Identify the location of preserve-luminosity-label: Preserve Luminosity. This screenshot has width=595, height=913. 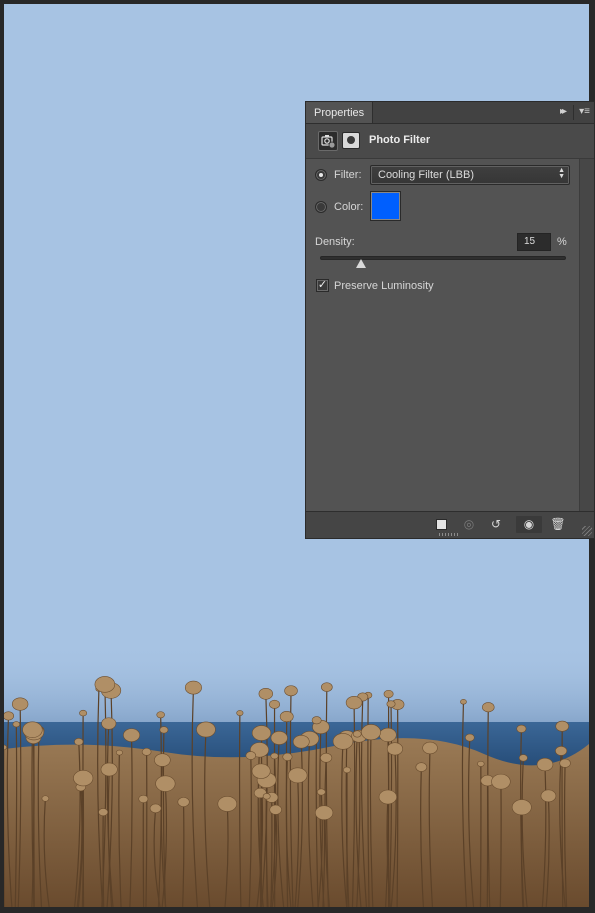
(384, 286).